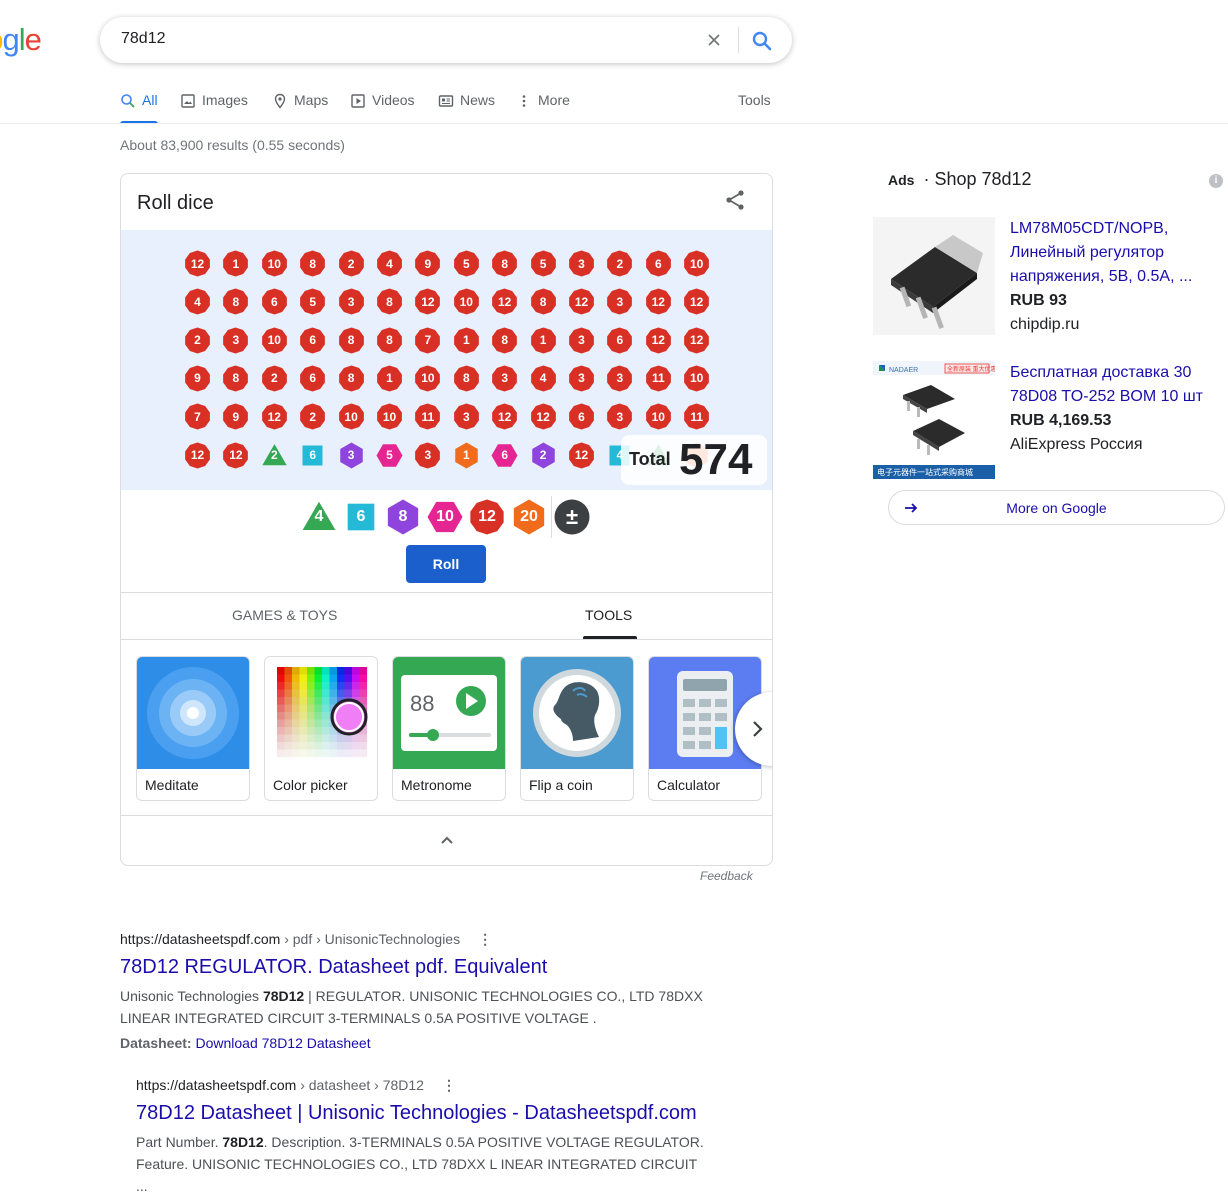 This screenshot has height=1197, width=1228. What do you see at coordinates (726, 876) in the screenshot?
I see `feedback-link: Feedback` at bounding box center [726, 876].